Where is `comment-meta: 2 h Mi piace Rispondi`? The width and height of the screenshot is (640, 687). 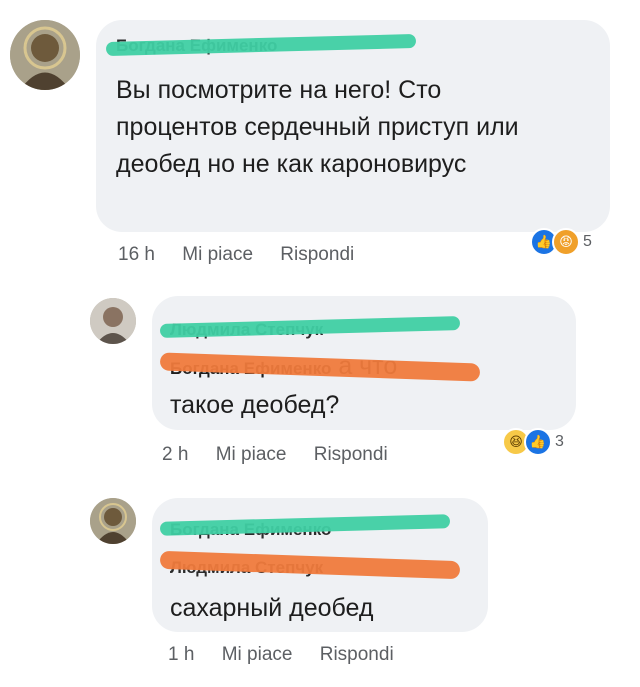 comment-meta: 2 h Mi piace Rispondi is located at coordinates (275, 455).